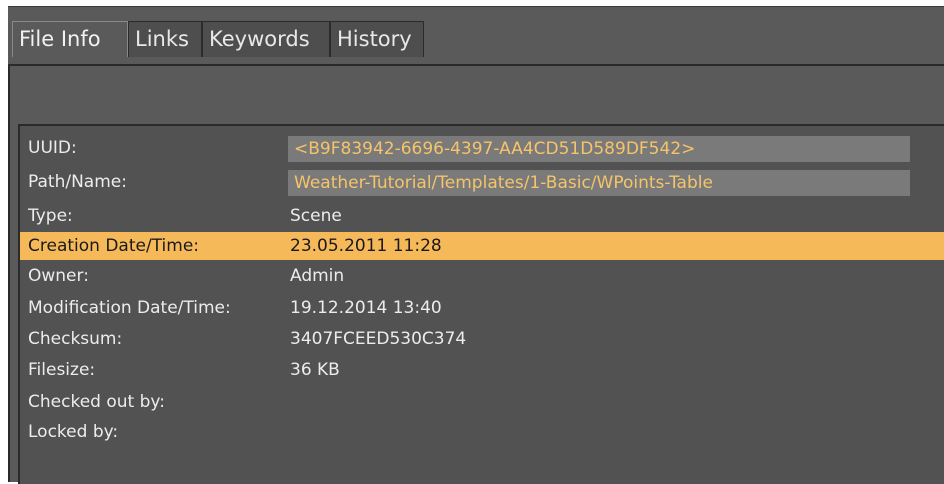 Image resolution: width=944 pixels, height=484 pixels. I want to click on filesize-label: Filesize:, so click(62, 370).